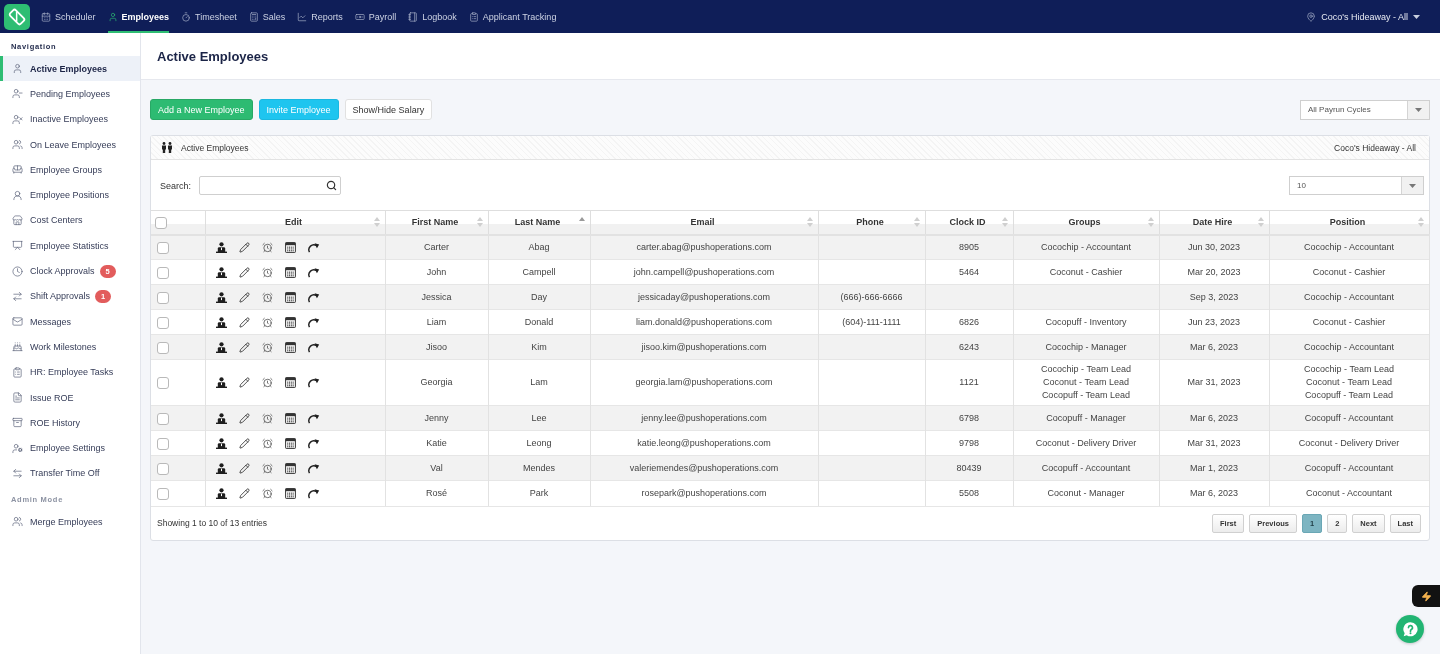 This screenshot has width=1440, height=654. Describe the element at coordinates (70, 246) in the screenshot. I see `sidebar-item: Employee Statistics` at that location.